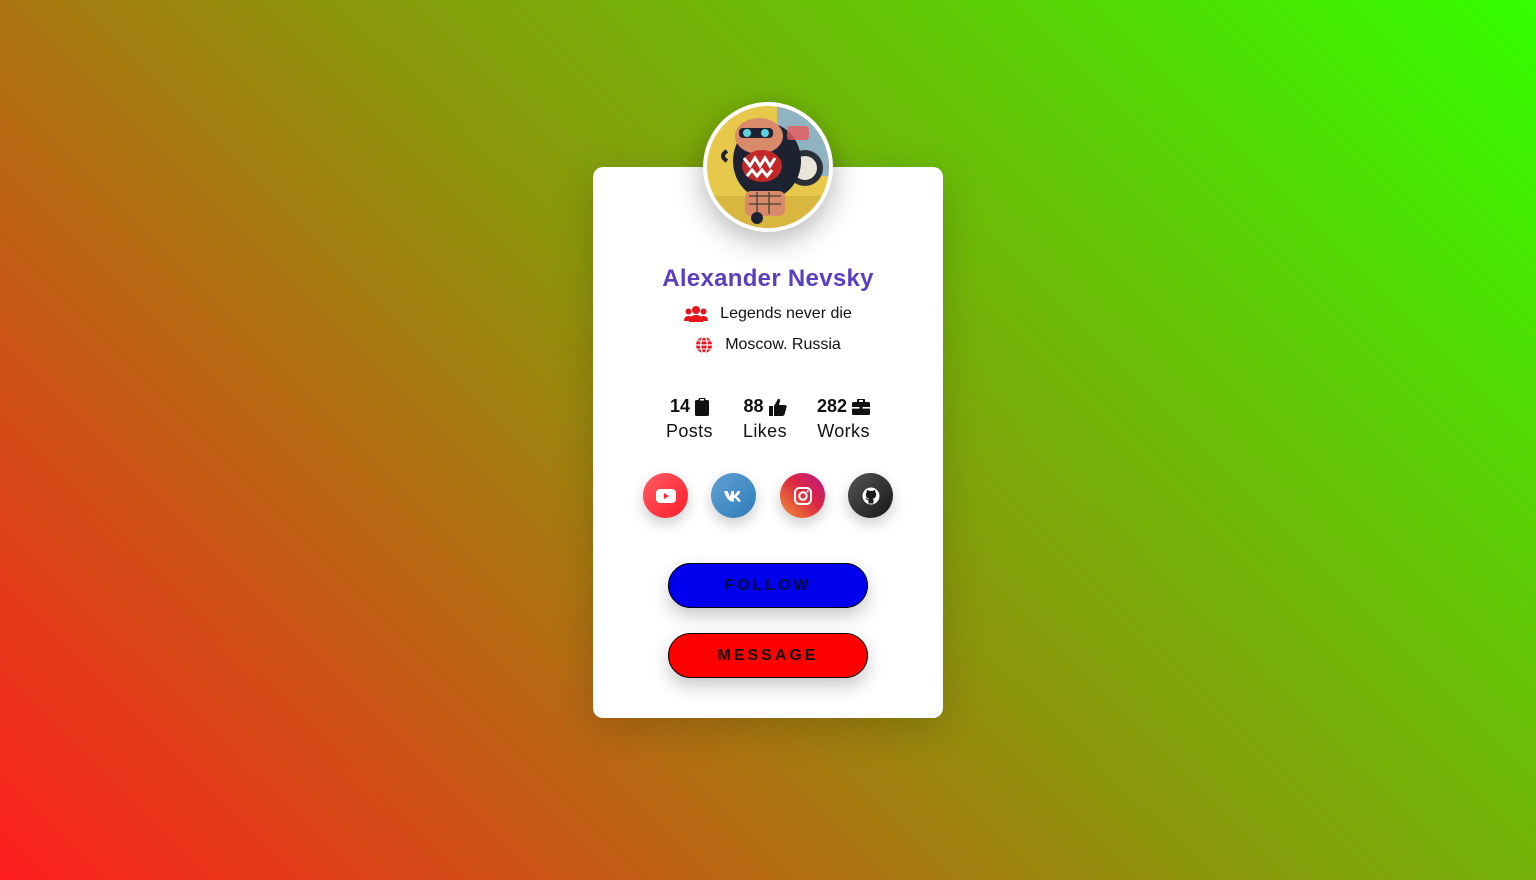 The height and width of the screenshot is (880, 1536). What do you see at coordinates (696, 314) in the screenshot?
I see `users-icon` at bounding box center [696, 314].